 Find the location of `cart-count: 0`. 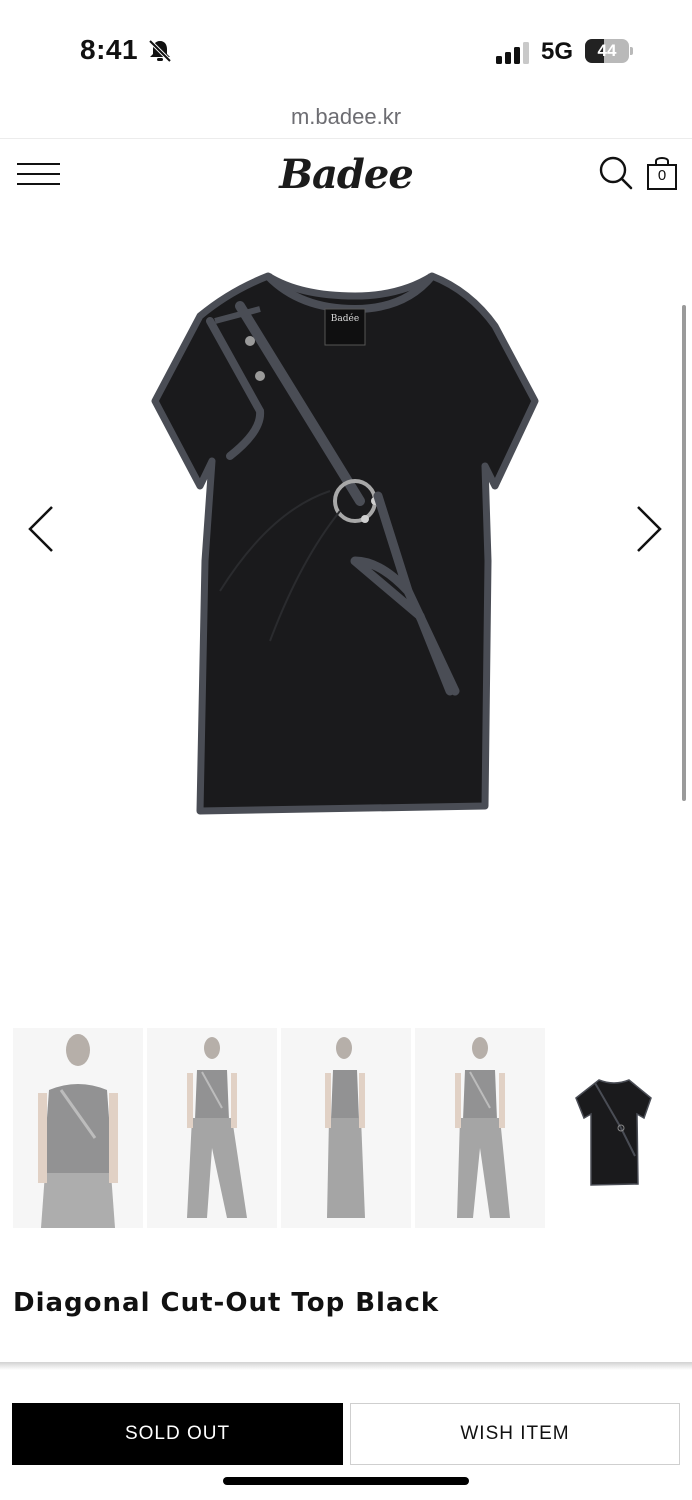

cart-count: 0 is located at coordinates (662, 175).